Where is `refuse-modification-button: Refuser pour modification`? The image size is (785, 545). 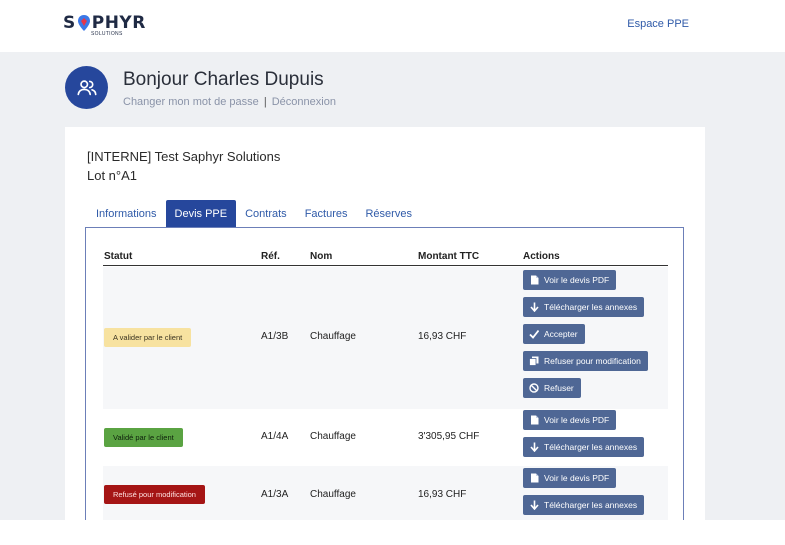
refuse-modification-button: Refuser pour modification is located at coordinates (585, 361).